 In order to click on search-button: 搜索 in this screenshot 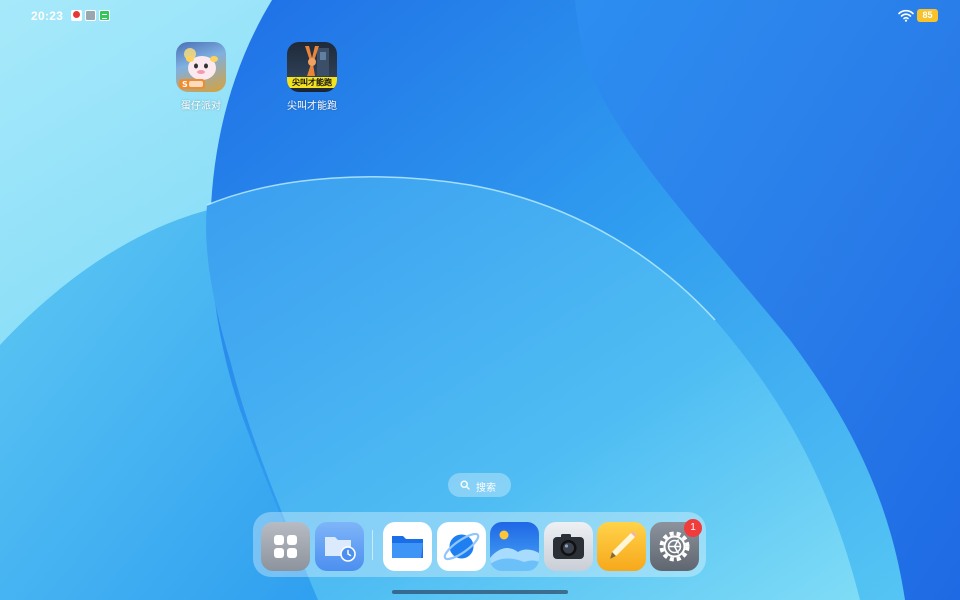, I will do `click(479, 485)`.